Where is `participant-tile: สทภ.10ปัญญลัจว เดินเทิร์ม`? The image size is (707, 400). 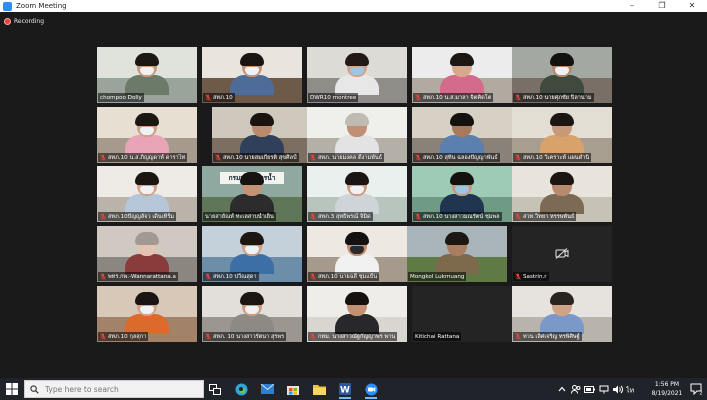
participant-tile: สทภ.10ปัญญลัจว เดินเทิร์ม is located at coordinates (147, 194).